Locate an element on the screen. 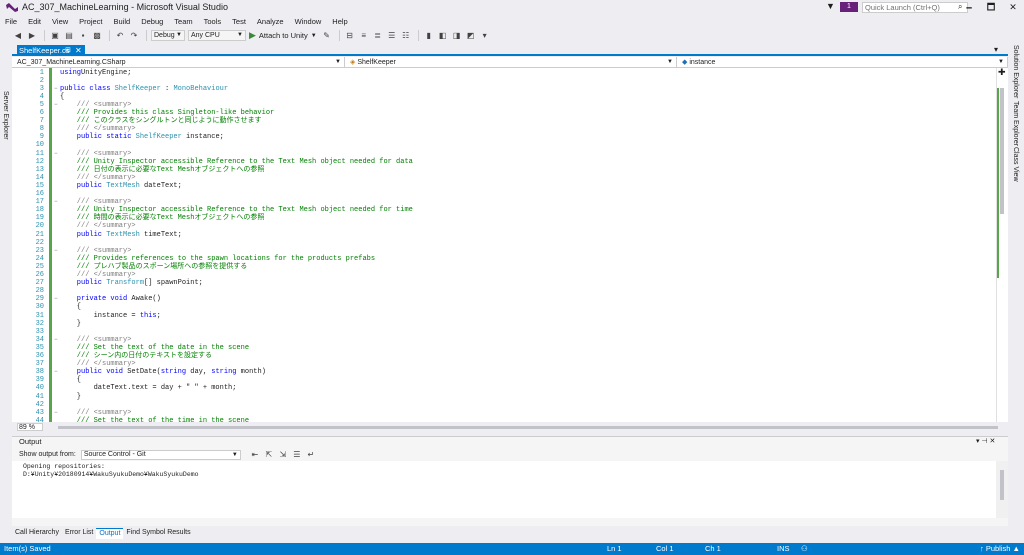 This screenshot has height=555, width=1024. bottom-tab-find-symbol-results: Find Symbol Results is located at coordinates (158, 533).